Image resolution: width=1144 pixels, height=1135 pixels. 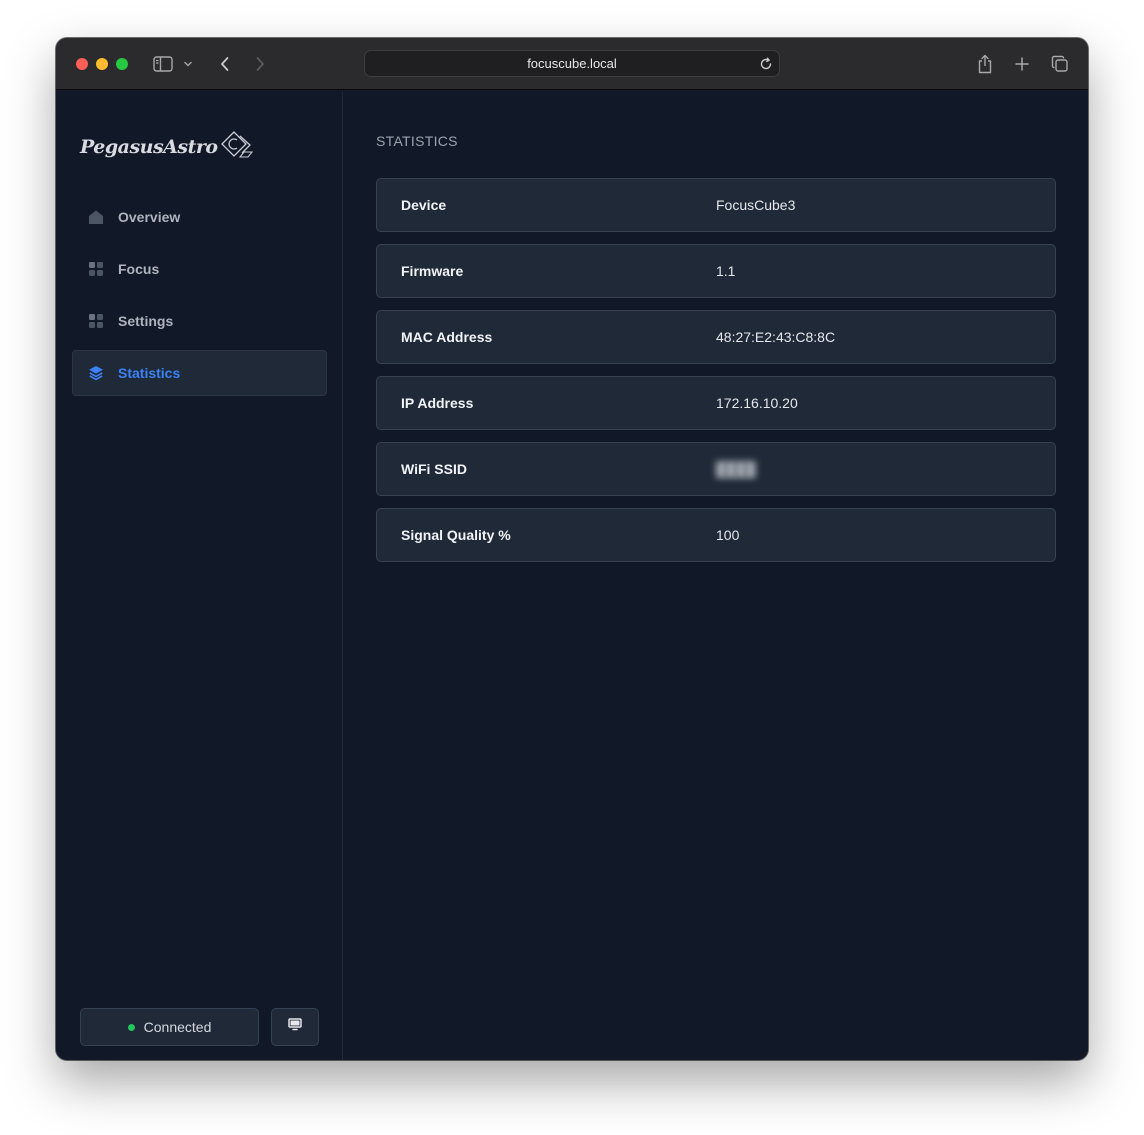 What do you see at coordinates (417, 141) in the screenshot?
I see `page-title: STATISTICS` at bounding box center [417, 141].